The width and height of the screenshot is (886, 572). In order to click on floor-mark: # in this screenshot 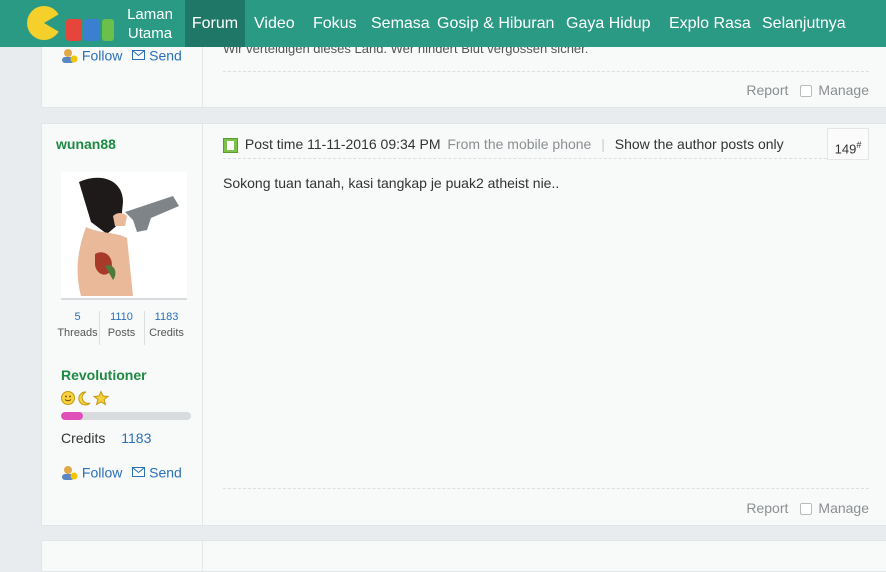, I will do `click(859, 145)`.